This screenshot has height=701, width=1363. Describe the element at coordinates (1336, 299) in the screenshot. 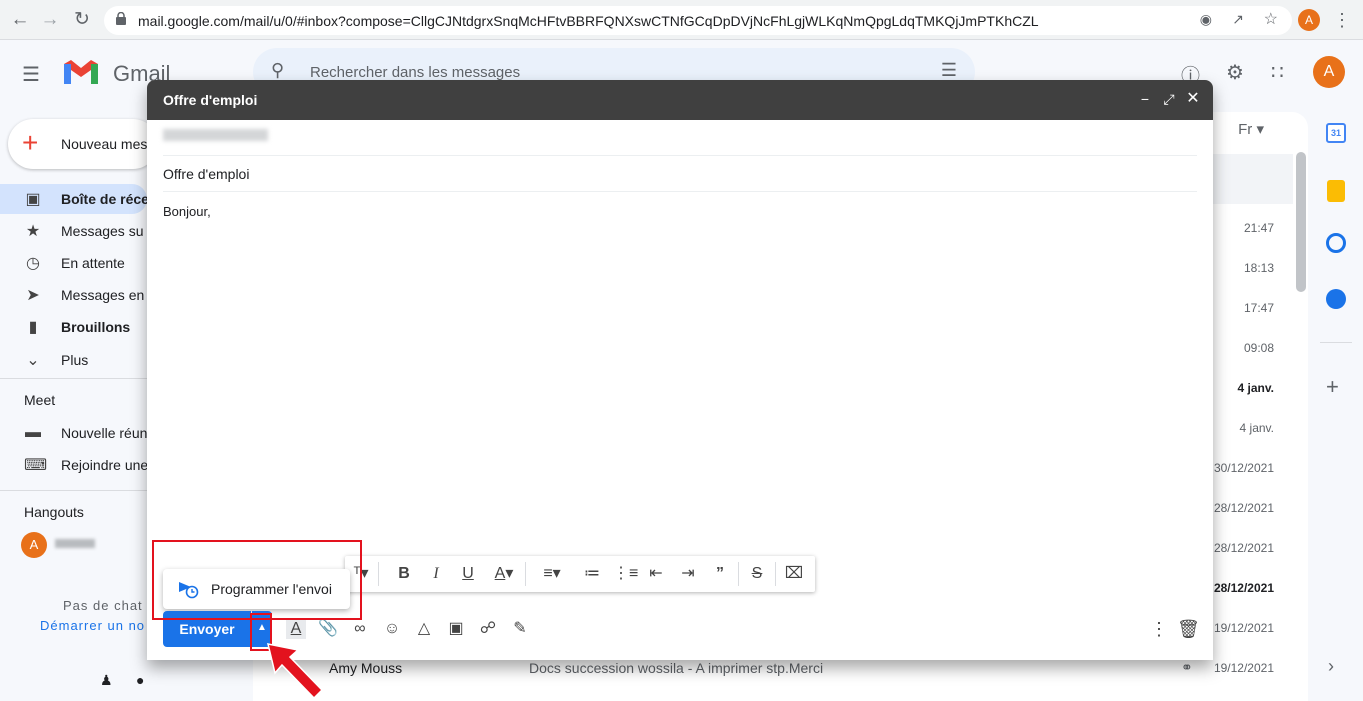

I see `contacts-app-icon` at that location.